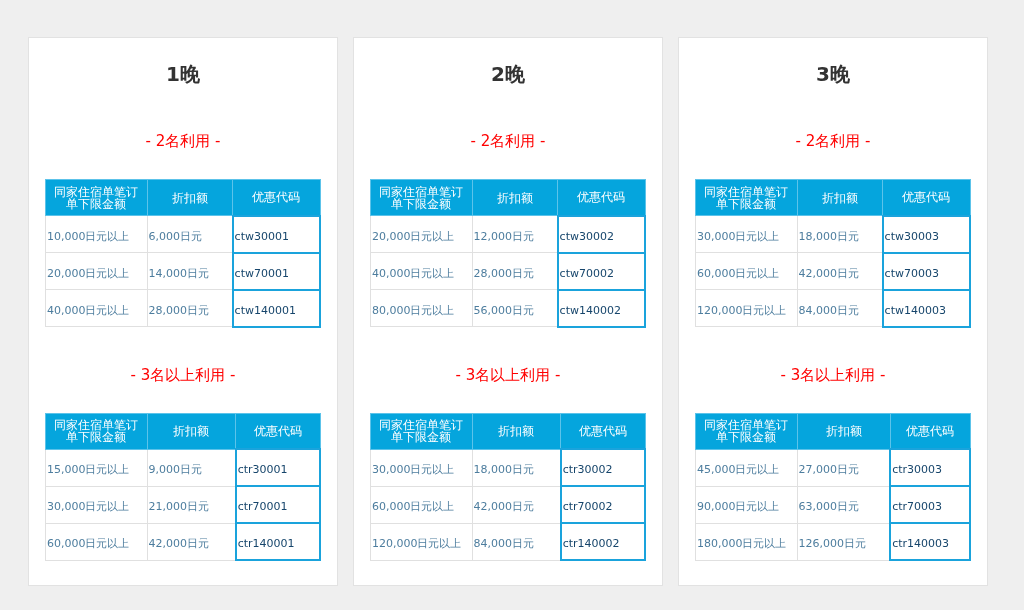  I want to click on coupon-code-cell: ctw140003, so click(926, 308).